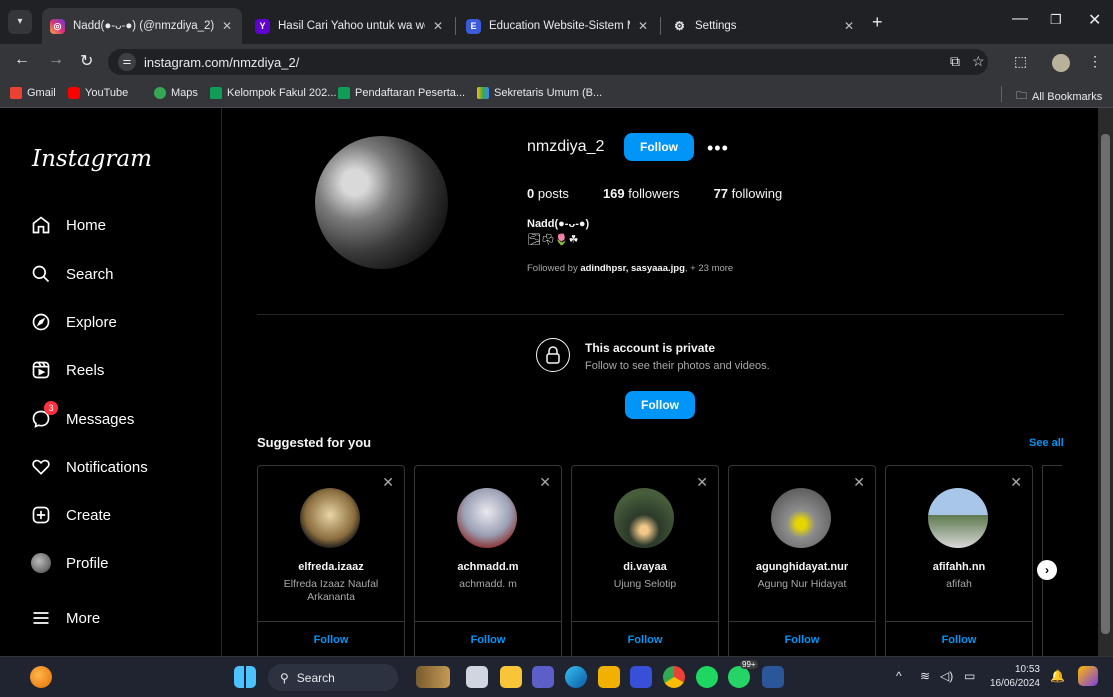 Image resolution: width=1113 pixels, height=697 pixels. Describe the element at coordinates (333, 677) in the screenshot. I see `taskbar-search: ⚲ Search` at that location.